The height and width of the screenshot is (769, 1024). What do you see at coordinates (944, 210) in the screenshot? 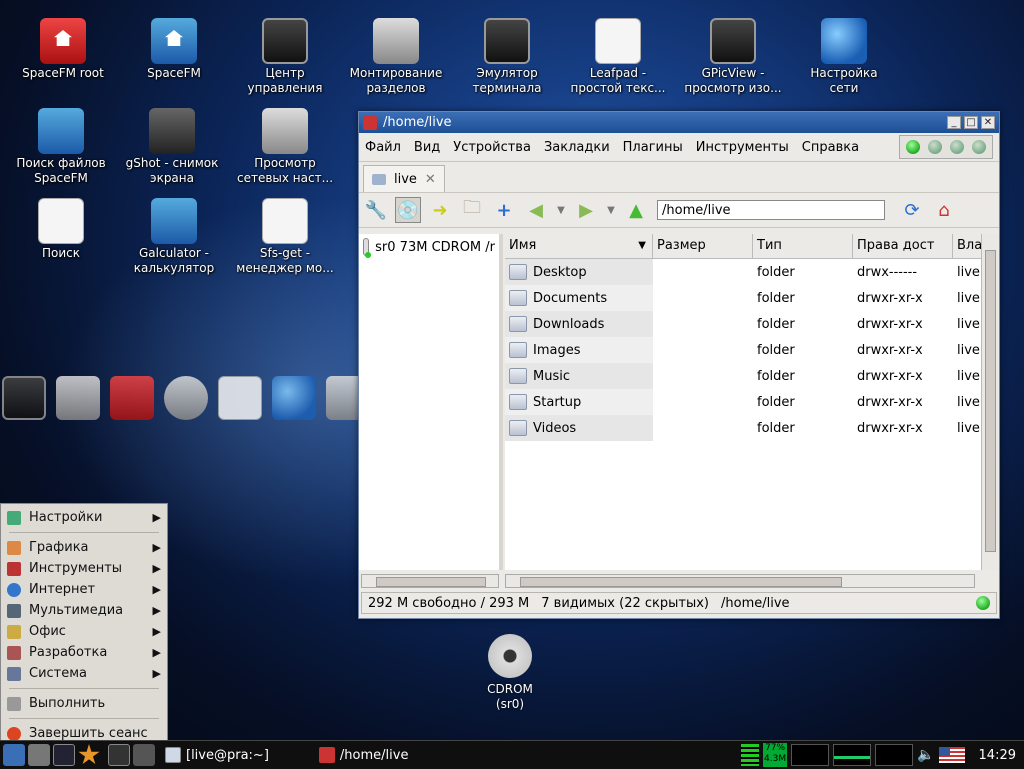
I see `home-icon: ⌂` at bounding box center [944, 210].